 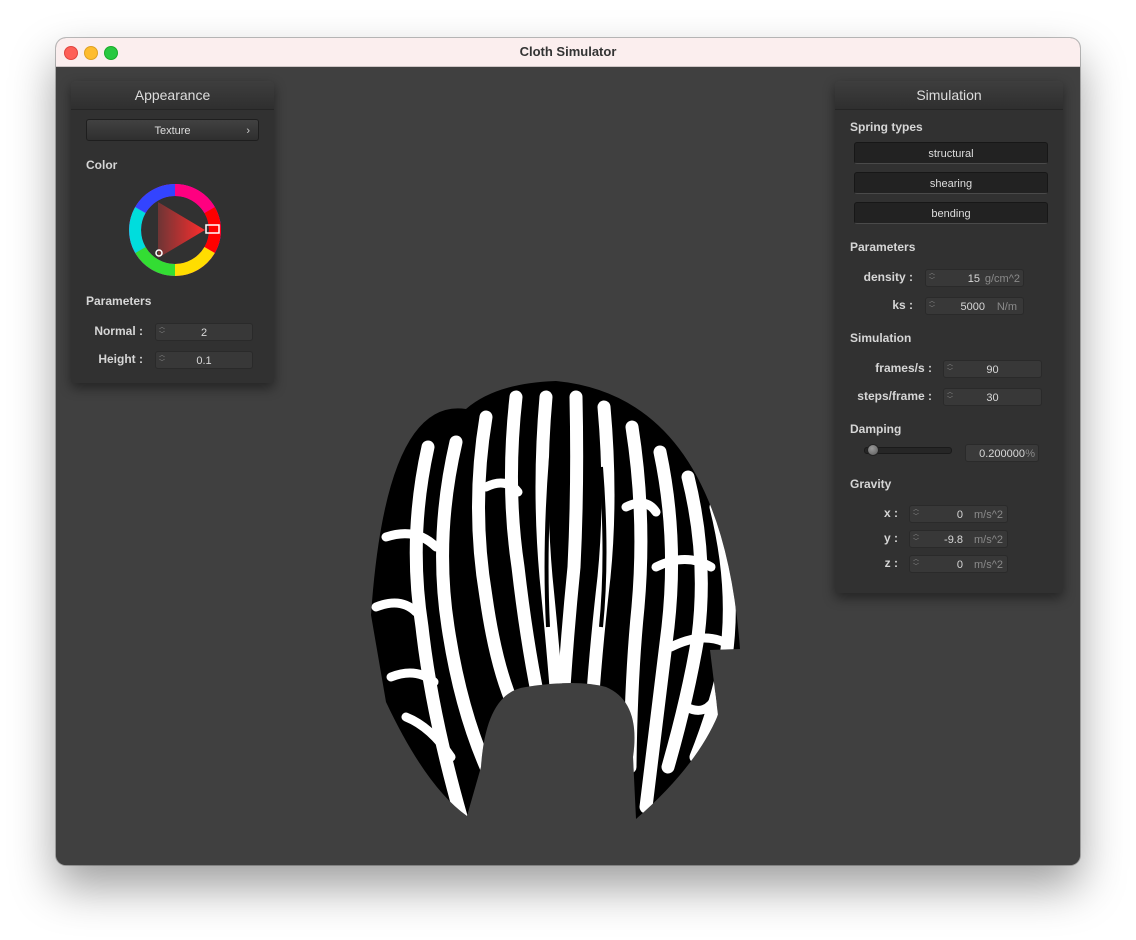 I want to click on ks-unit: N/m, so click(x=1006, y=307).